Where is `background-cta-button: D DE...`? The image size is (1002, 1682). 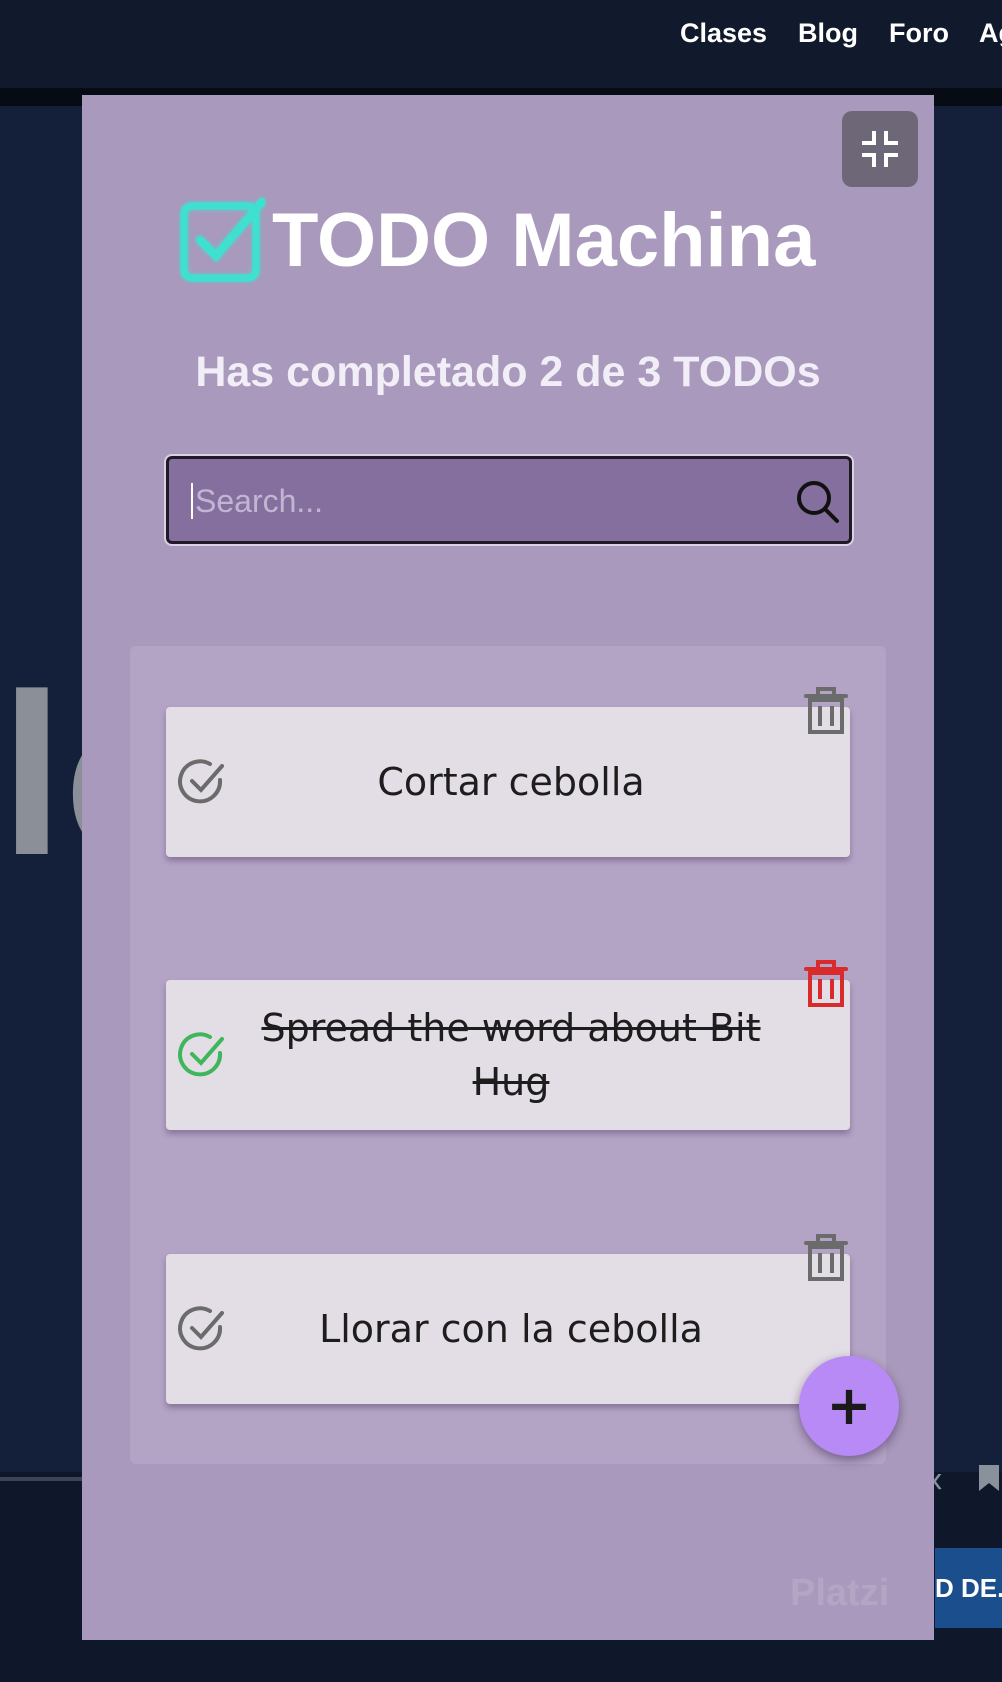
background-cta-button: D DE... is located at coordinates (968, 1588).